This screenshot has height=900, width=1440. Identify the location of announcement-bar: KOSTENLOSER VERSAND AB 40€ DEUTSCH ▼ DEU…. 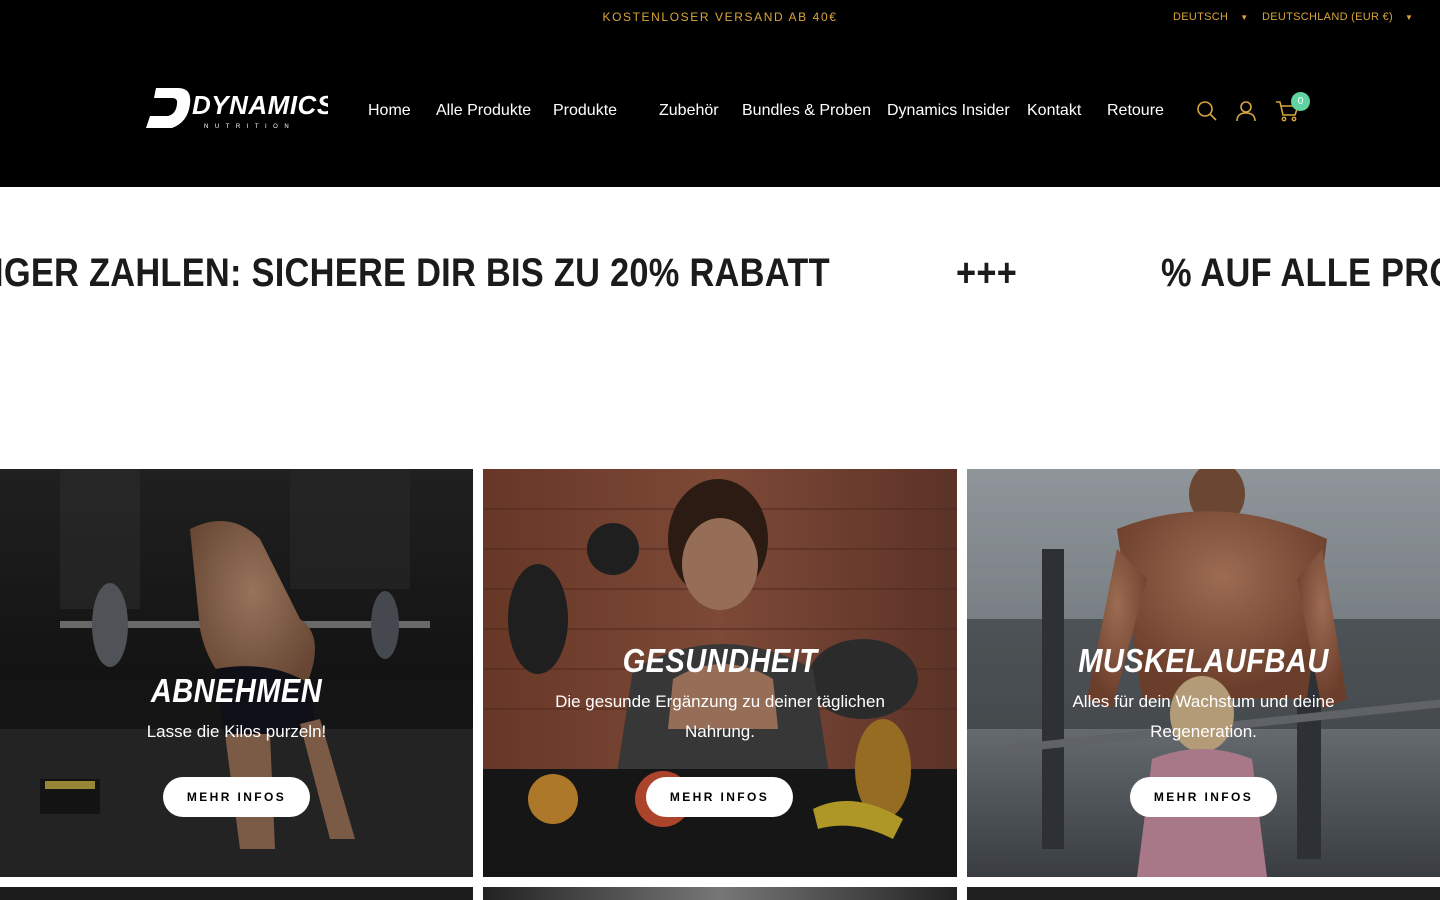
(720, 17).